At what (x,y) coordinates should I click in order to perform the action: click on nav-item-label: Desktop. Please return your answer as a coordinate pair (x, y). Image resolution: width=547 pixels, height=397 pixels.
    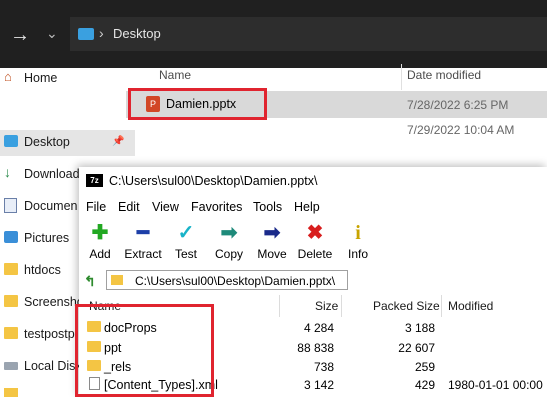
    Looking at the image, I should click on (47, 142).